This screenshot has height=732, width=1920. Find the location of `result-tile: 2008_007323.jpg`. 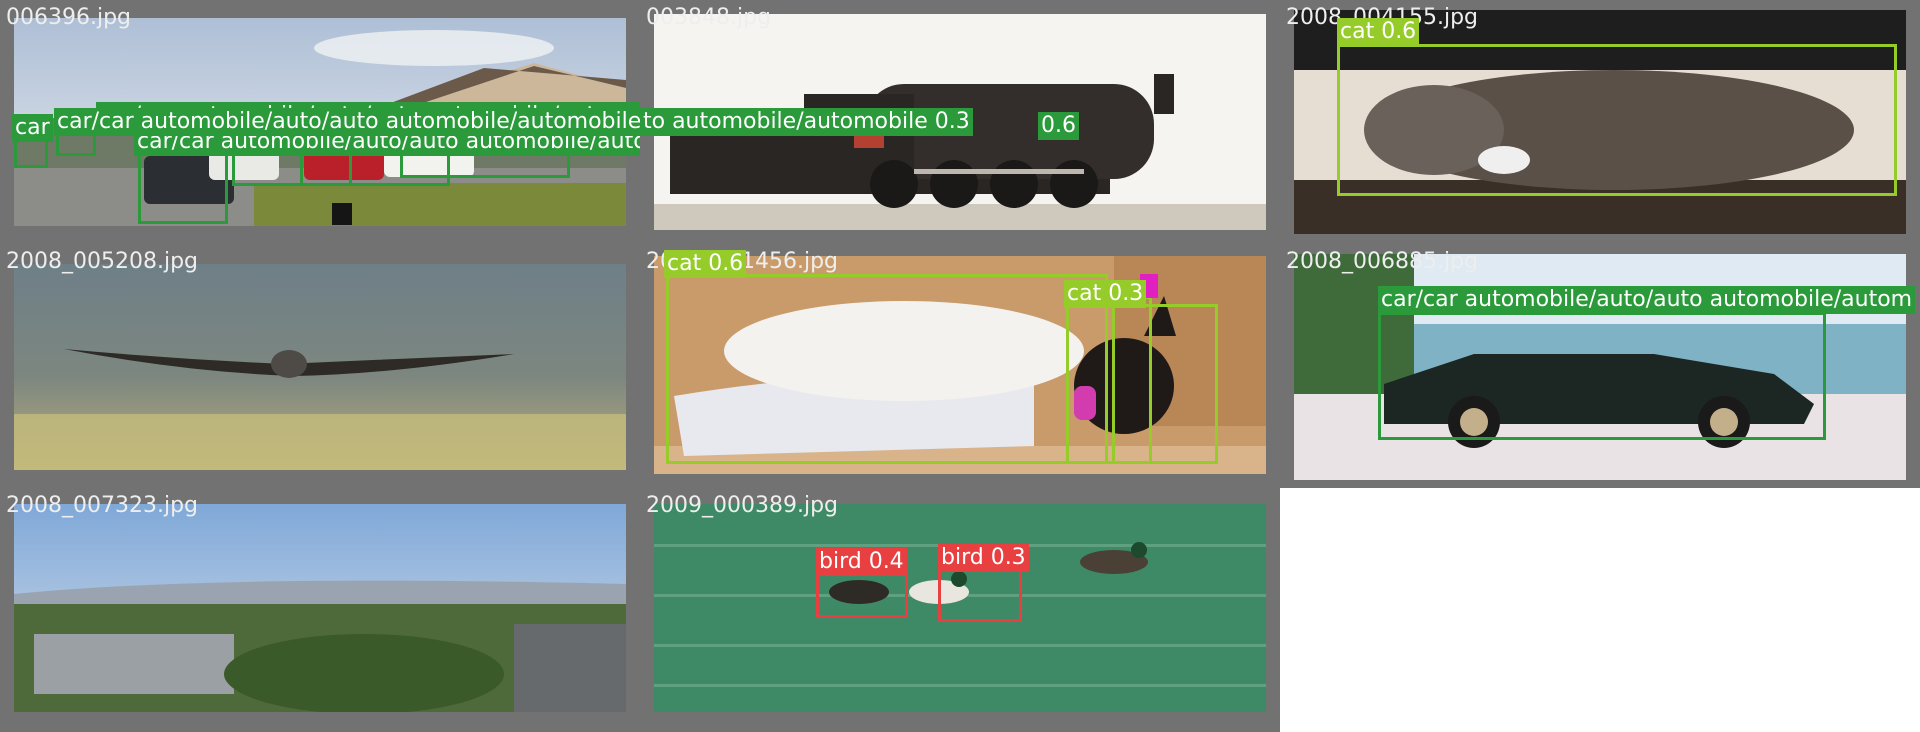

result-tile: 2008_007323.jpg is located at coordinates (320, 610).